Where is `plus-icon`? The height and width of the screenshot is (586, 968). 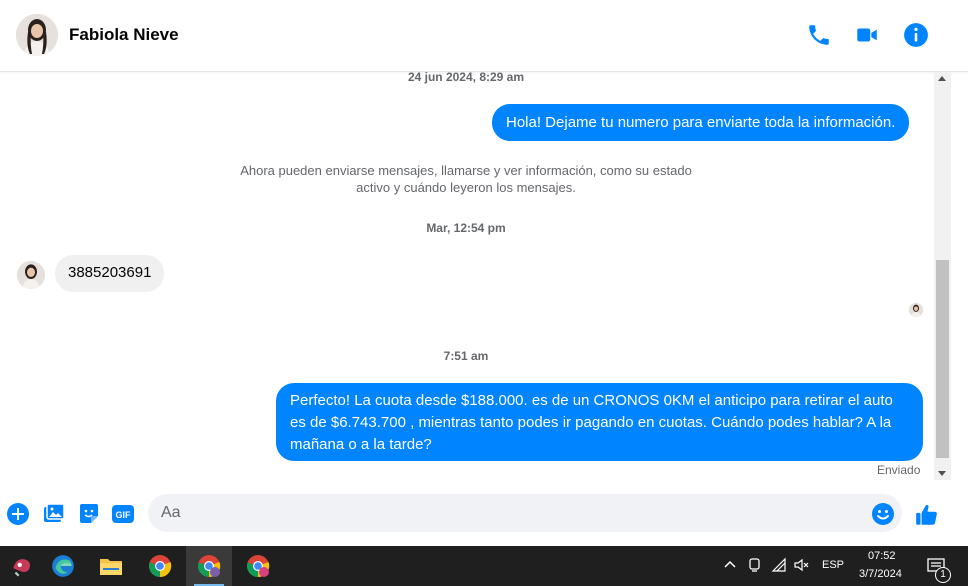 plus-icon is located at coordinates (18, 514).